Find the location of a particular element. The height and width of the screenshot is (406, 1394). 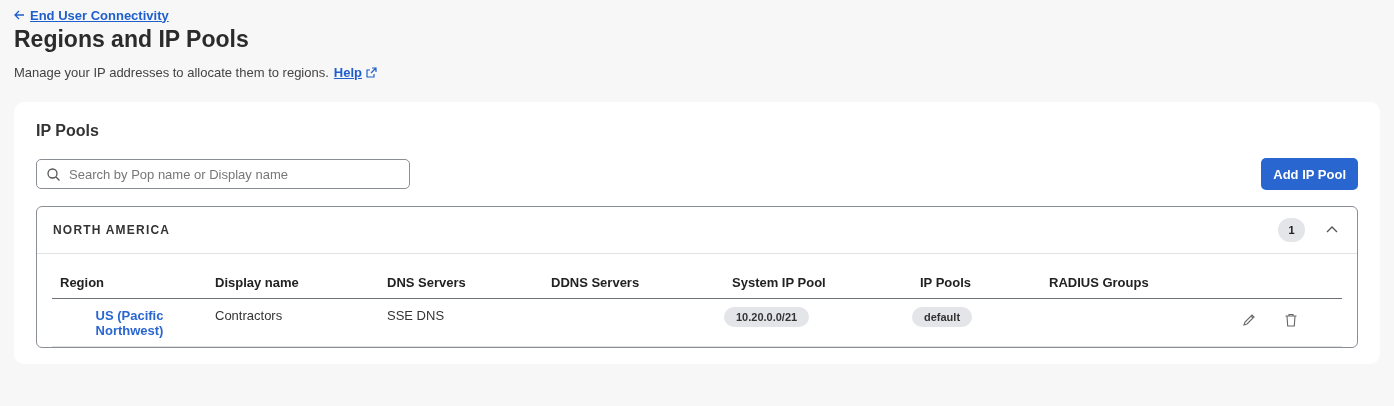

edit-button is located at coordinates (1249, 320).